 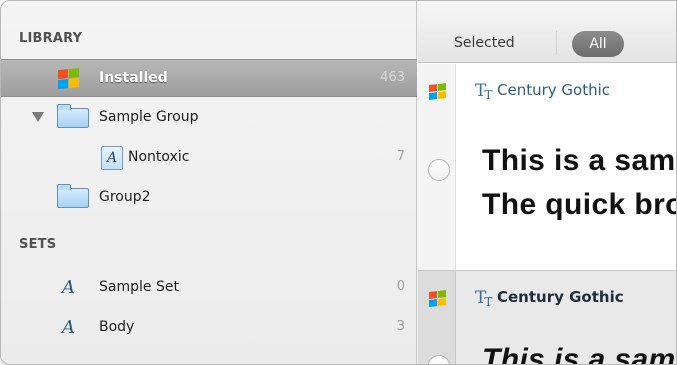 What do you see at coordinates (400, 156) in the screenshot?
I see `sidebar-item-count: 7` at bounding box center [400, 156].